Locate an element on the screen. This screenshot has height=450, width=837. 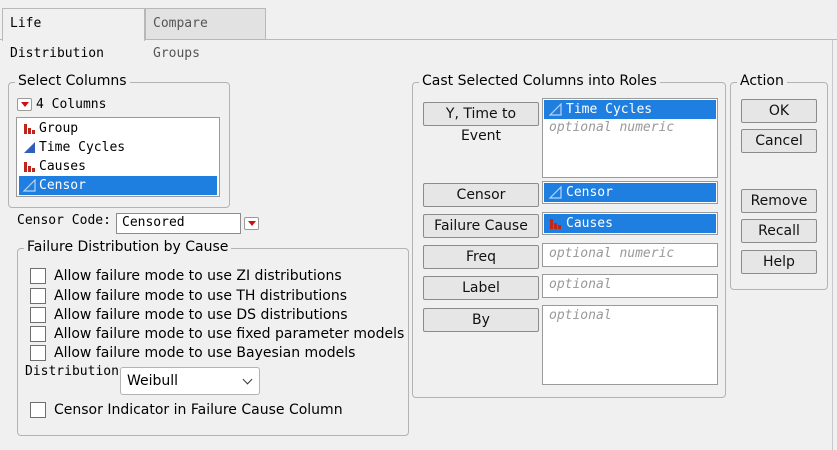
role-box-by: optional is located at coordinates (630, 345).